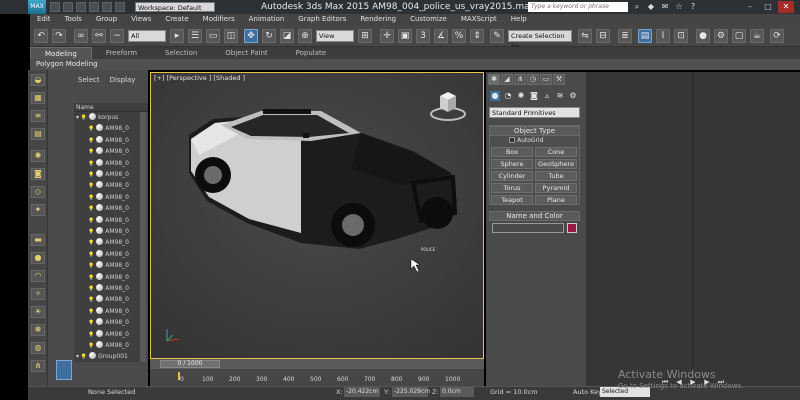 The width and height of the screenshot is (800, 400). What do you see at coordinates (120, 7) in the screenshot?
I see `project-folder-icon` at bounding box center [120, 7].